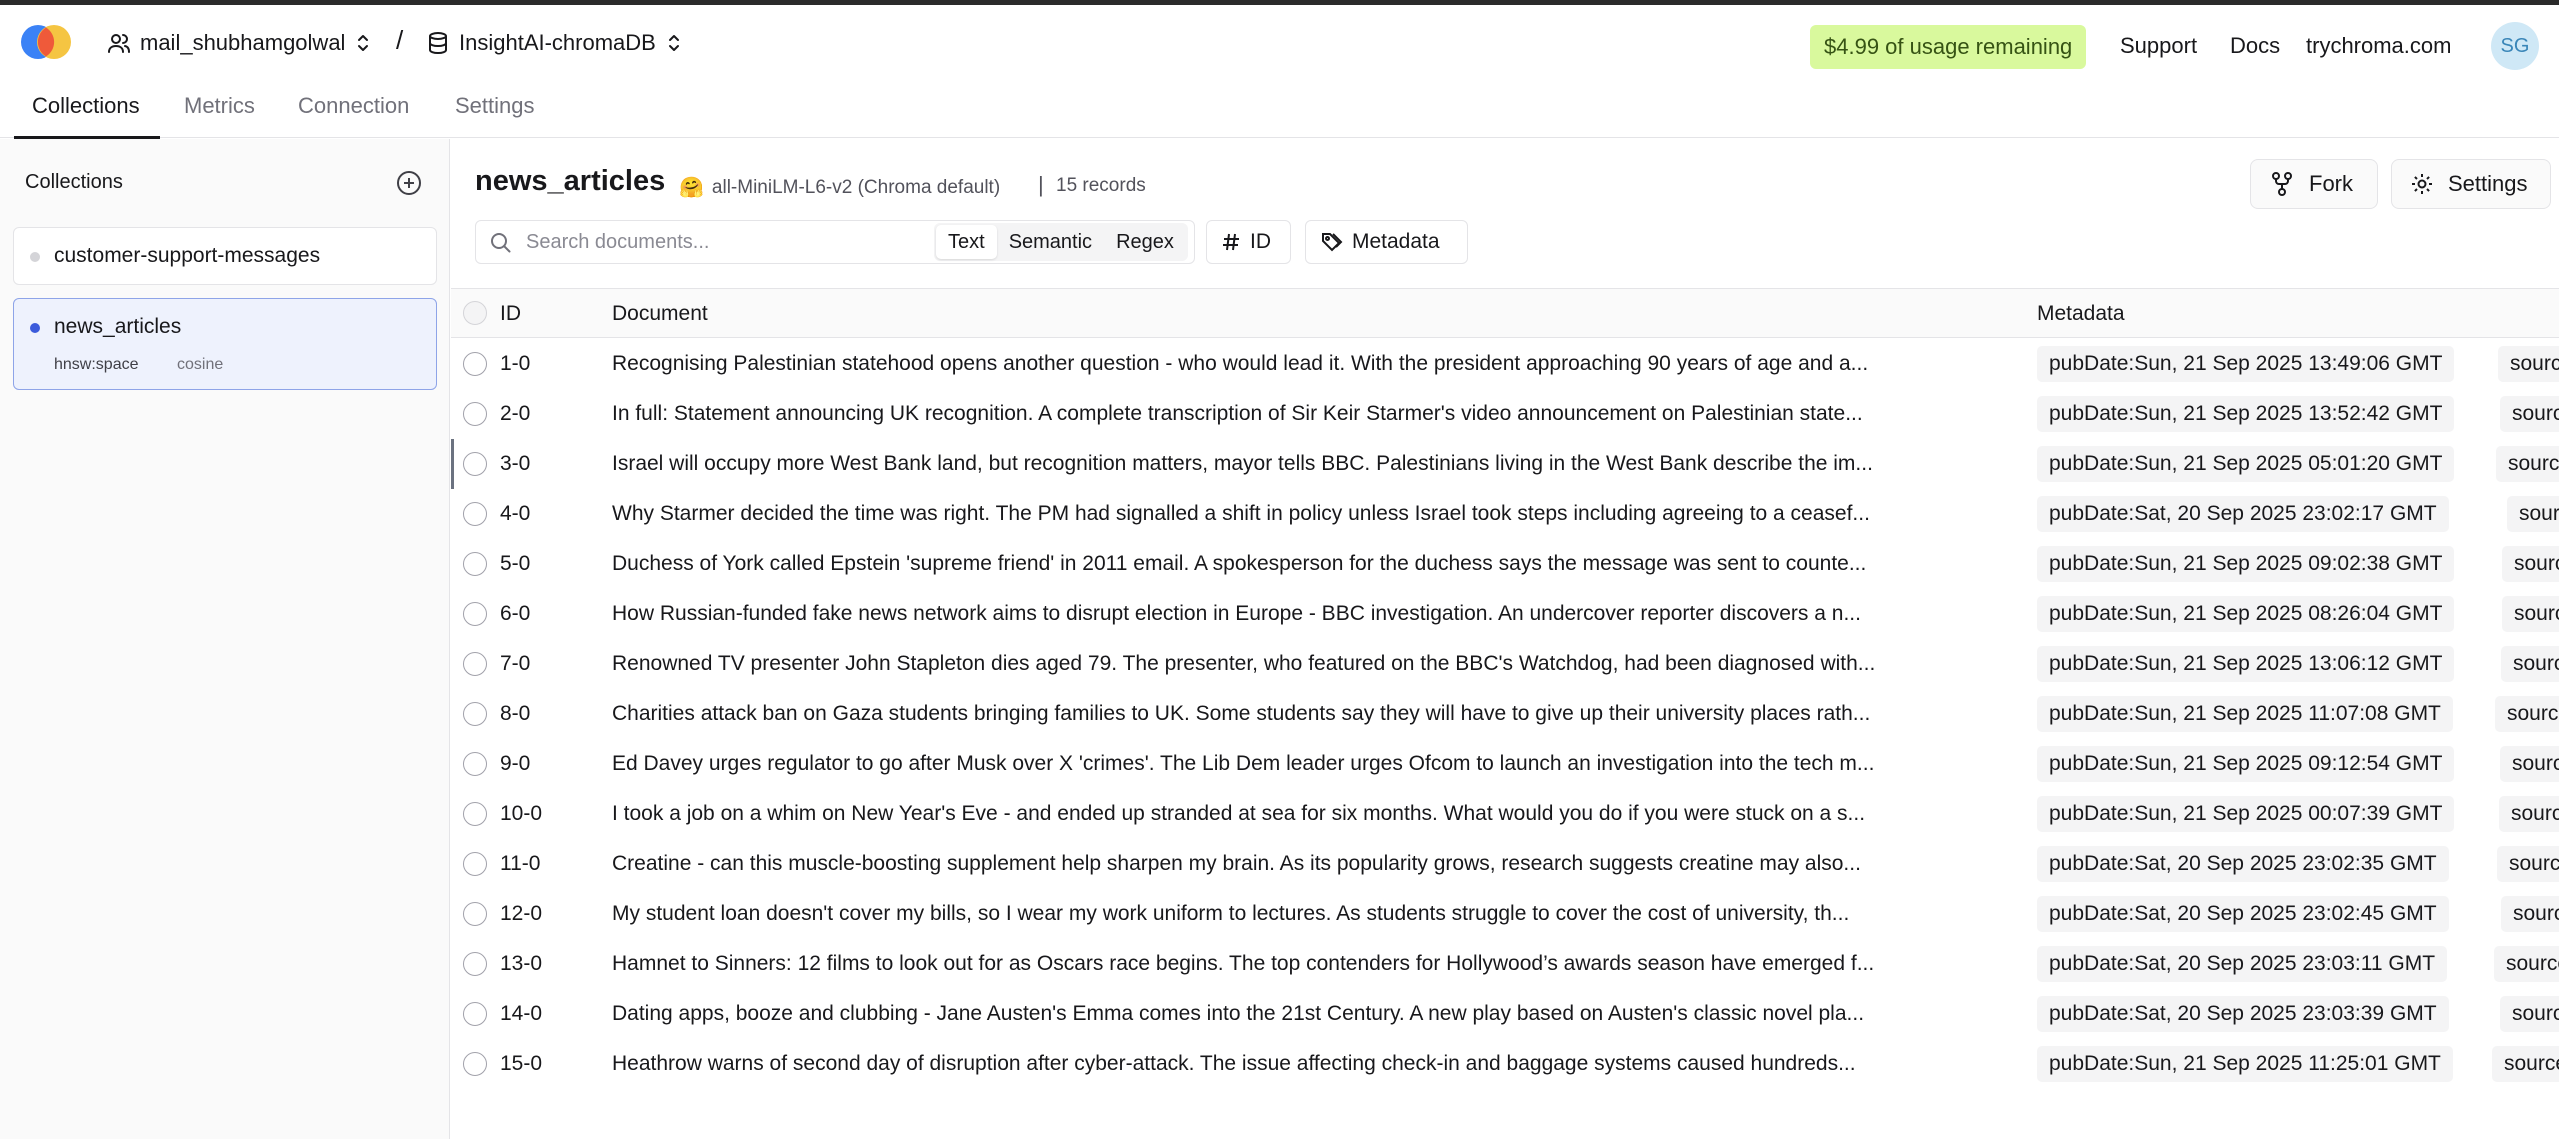  Describe the element at coordinates (557, 42) in the screenshot. I see `database-name: InsightAI-chromaDB` at that location.